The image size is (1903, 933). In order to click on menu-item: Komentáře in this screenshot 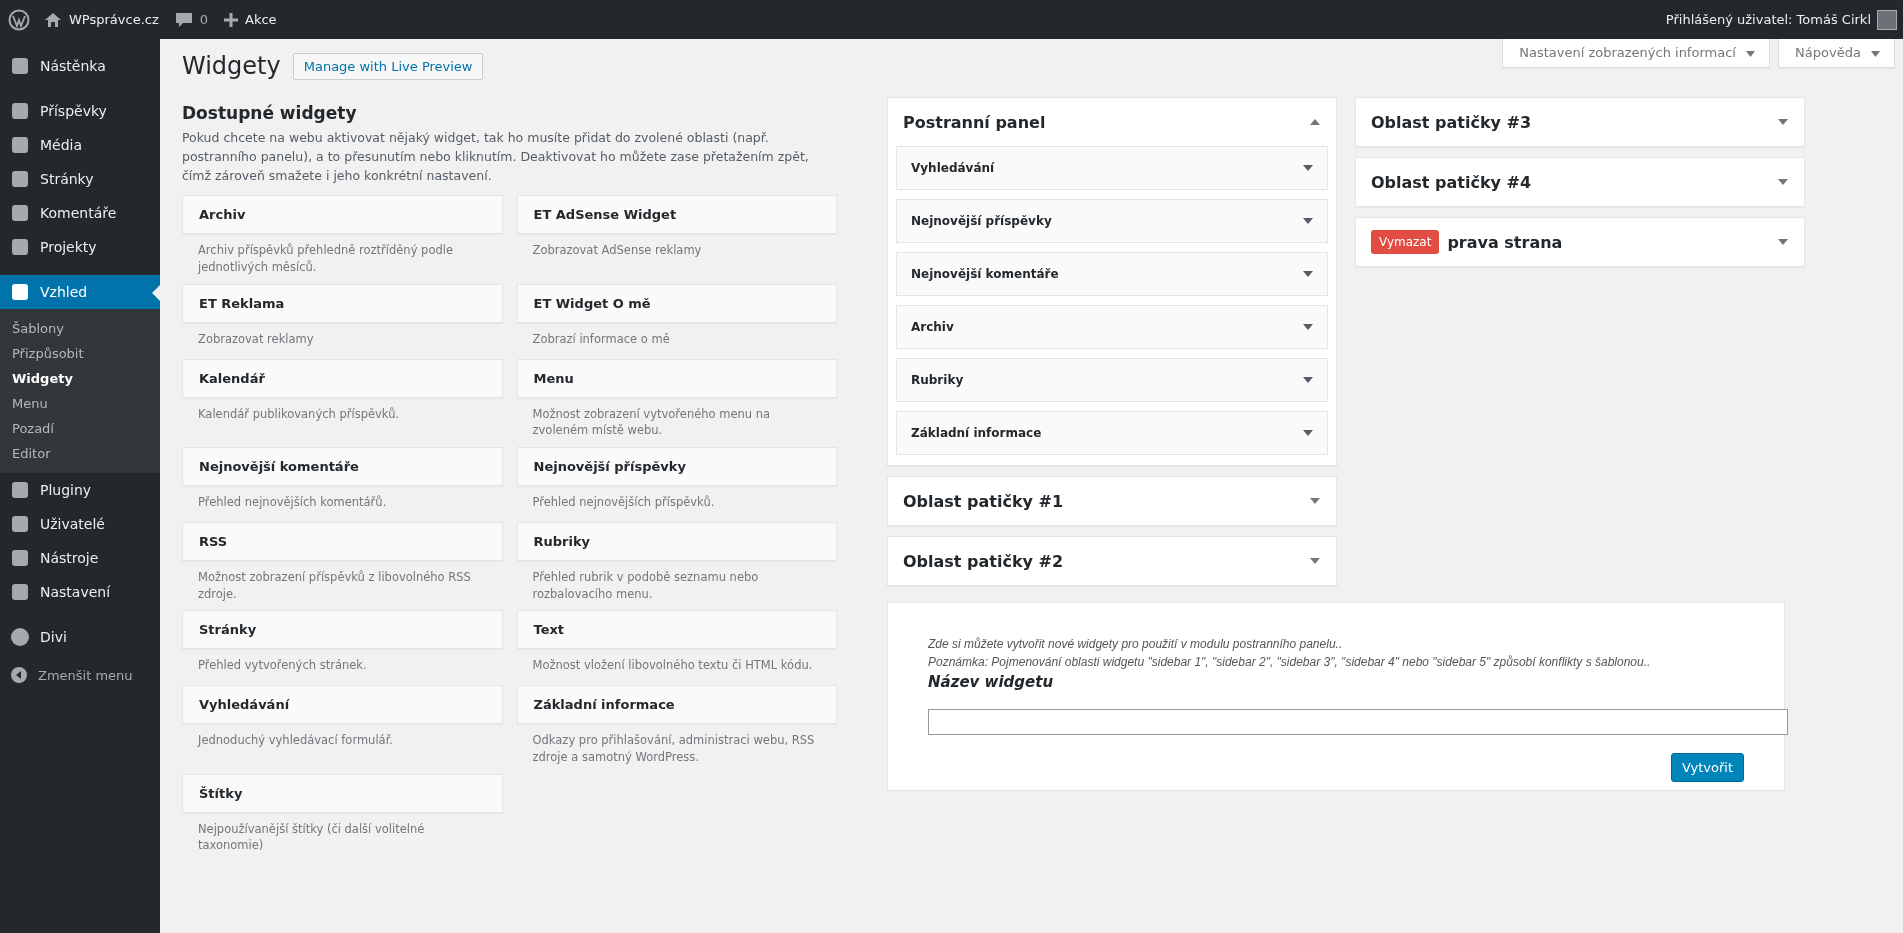, I will do `click(80, 213)`.